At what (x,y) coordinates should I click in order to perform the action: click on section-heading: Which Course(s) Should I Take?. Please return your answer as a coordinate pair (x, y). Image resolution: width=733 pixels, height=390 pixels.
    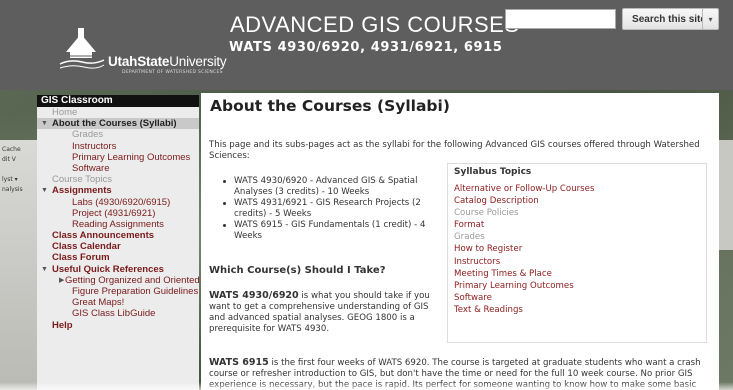
    Looking at the image, I should click on (297, 270).